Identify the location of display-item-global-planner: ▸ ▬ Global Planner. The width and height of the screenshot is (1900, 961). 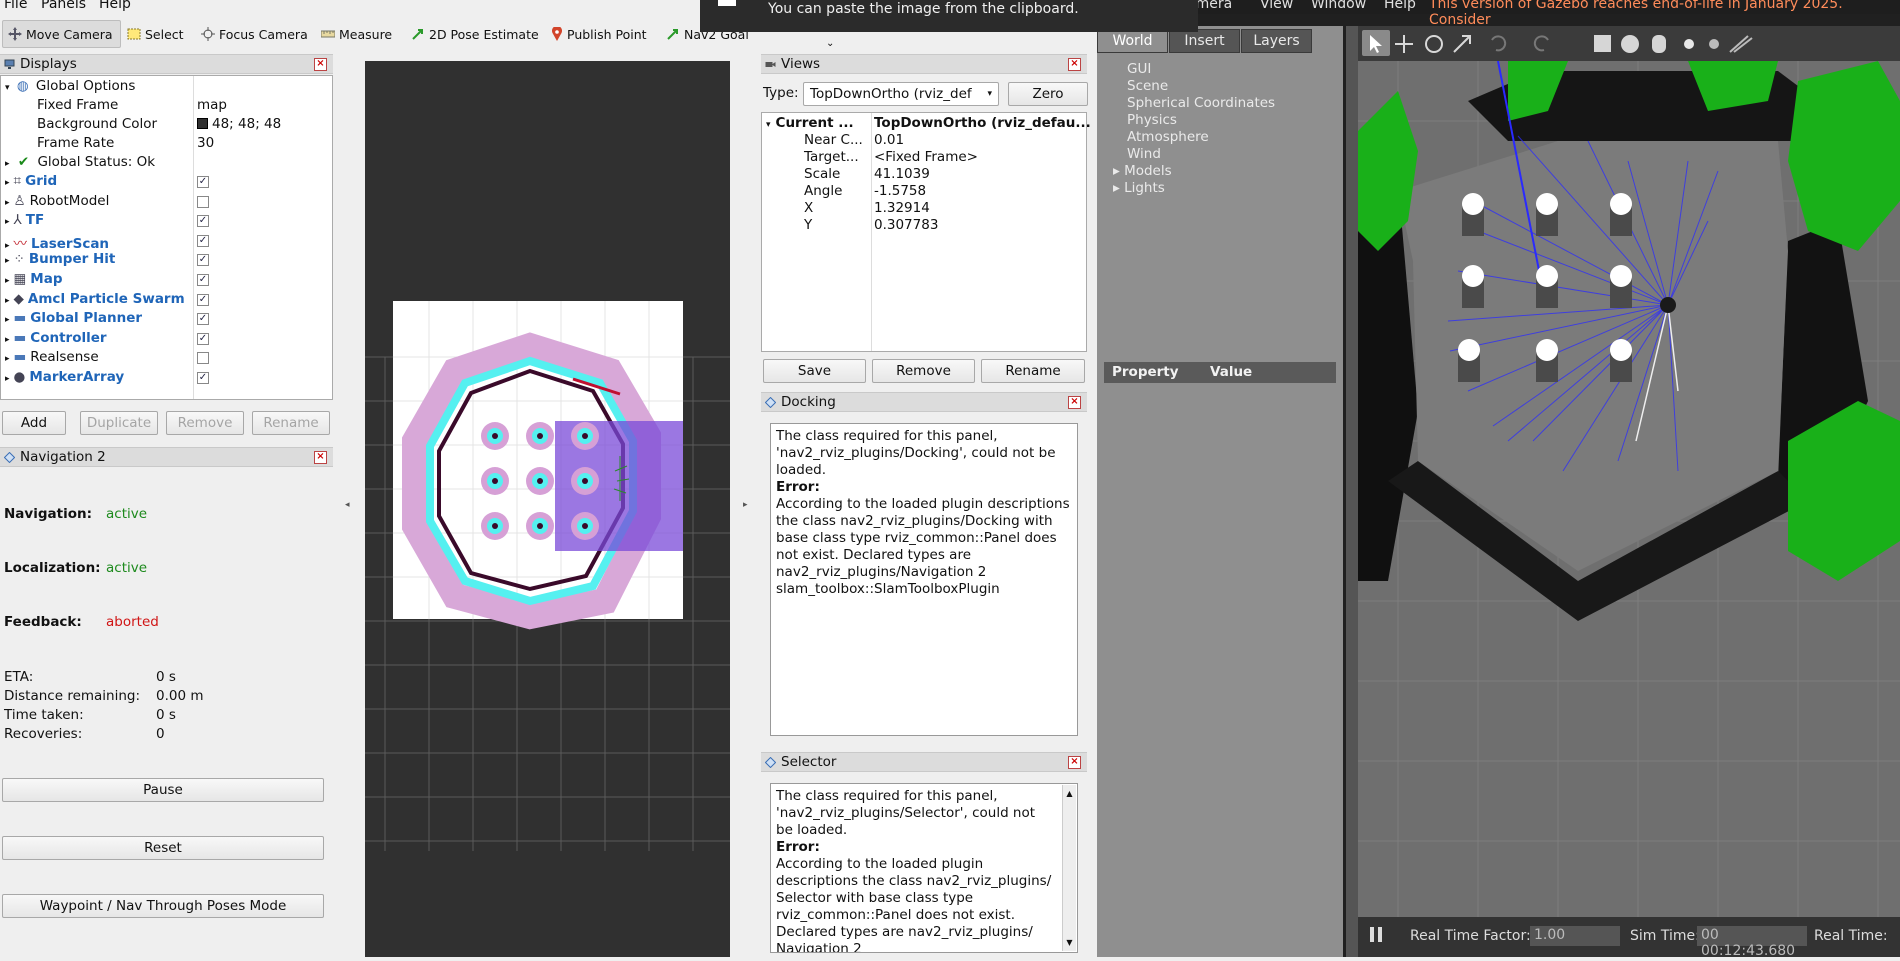
(73, 319).